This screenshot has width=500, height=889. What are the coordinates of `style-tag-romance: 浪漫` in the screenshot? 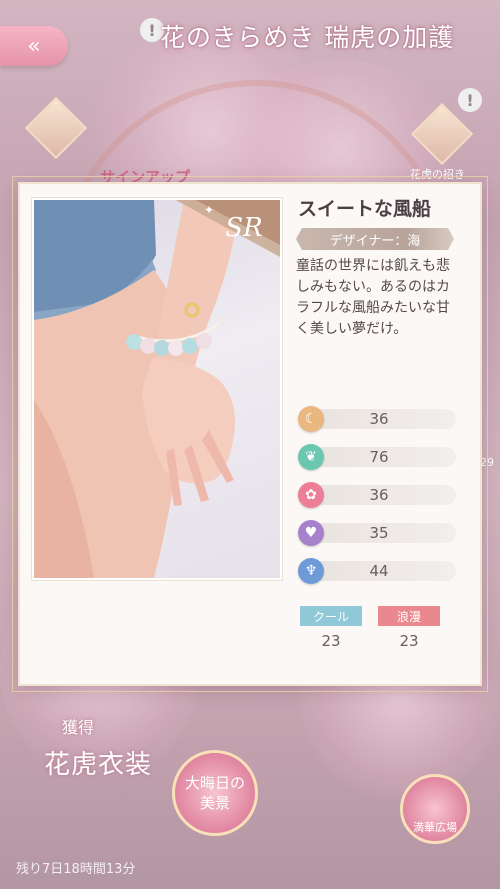 It's located at (409, 616).